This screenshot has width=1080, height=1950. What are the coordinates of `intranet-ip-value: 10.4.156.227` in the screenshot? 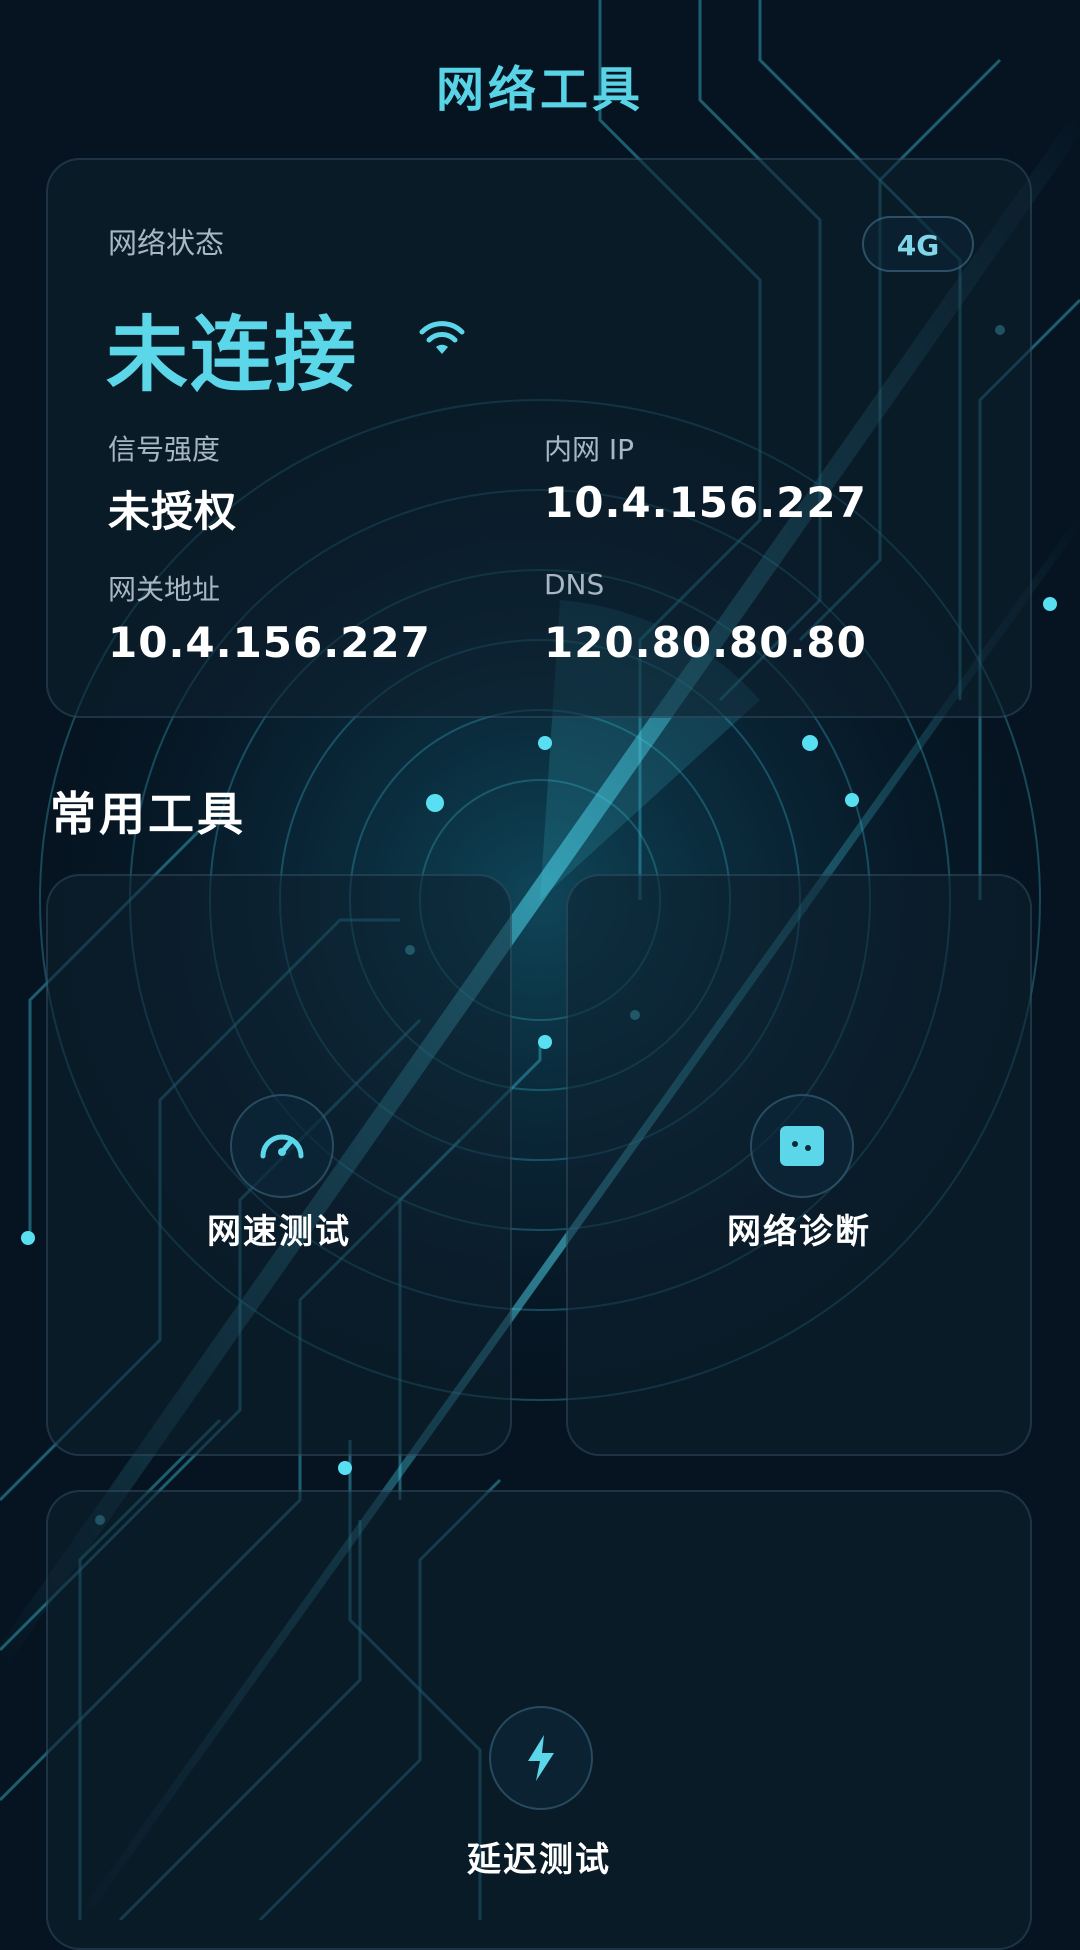 It's located at (705, 502).